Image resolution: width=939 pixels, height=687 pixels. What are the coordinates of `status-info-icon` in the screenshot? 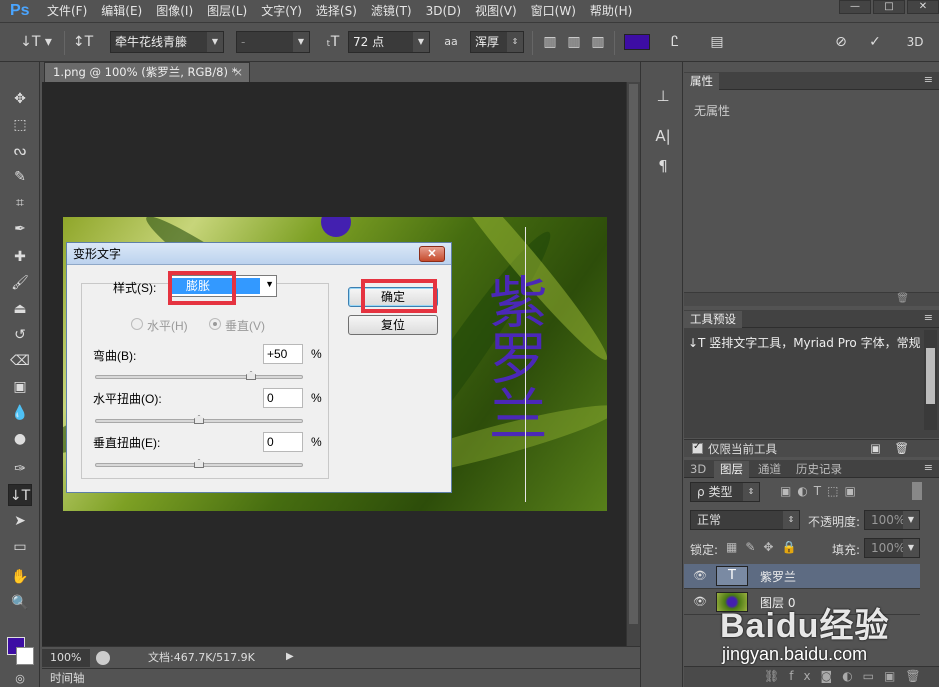 It's located at (103, 658).